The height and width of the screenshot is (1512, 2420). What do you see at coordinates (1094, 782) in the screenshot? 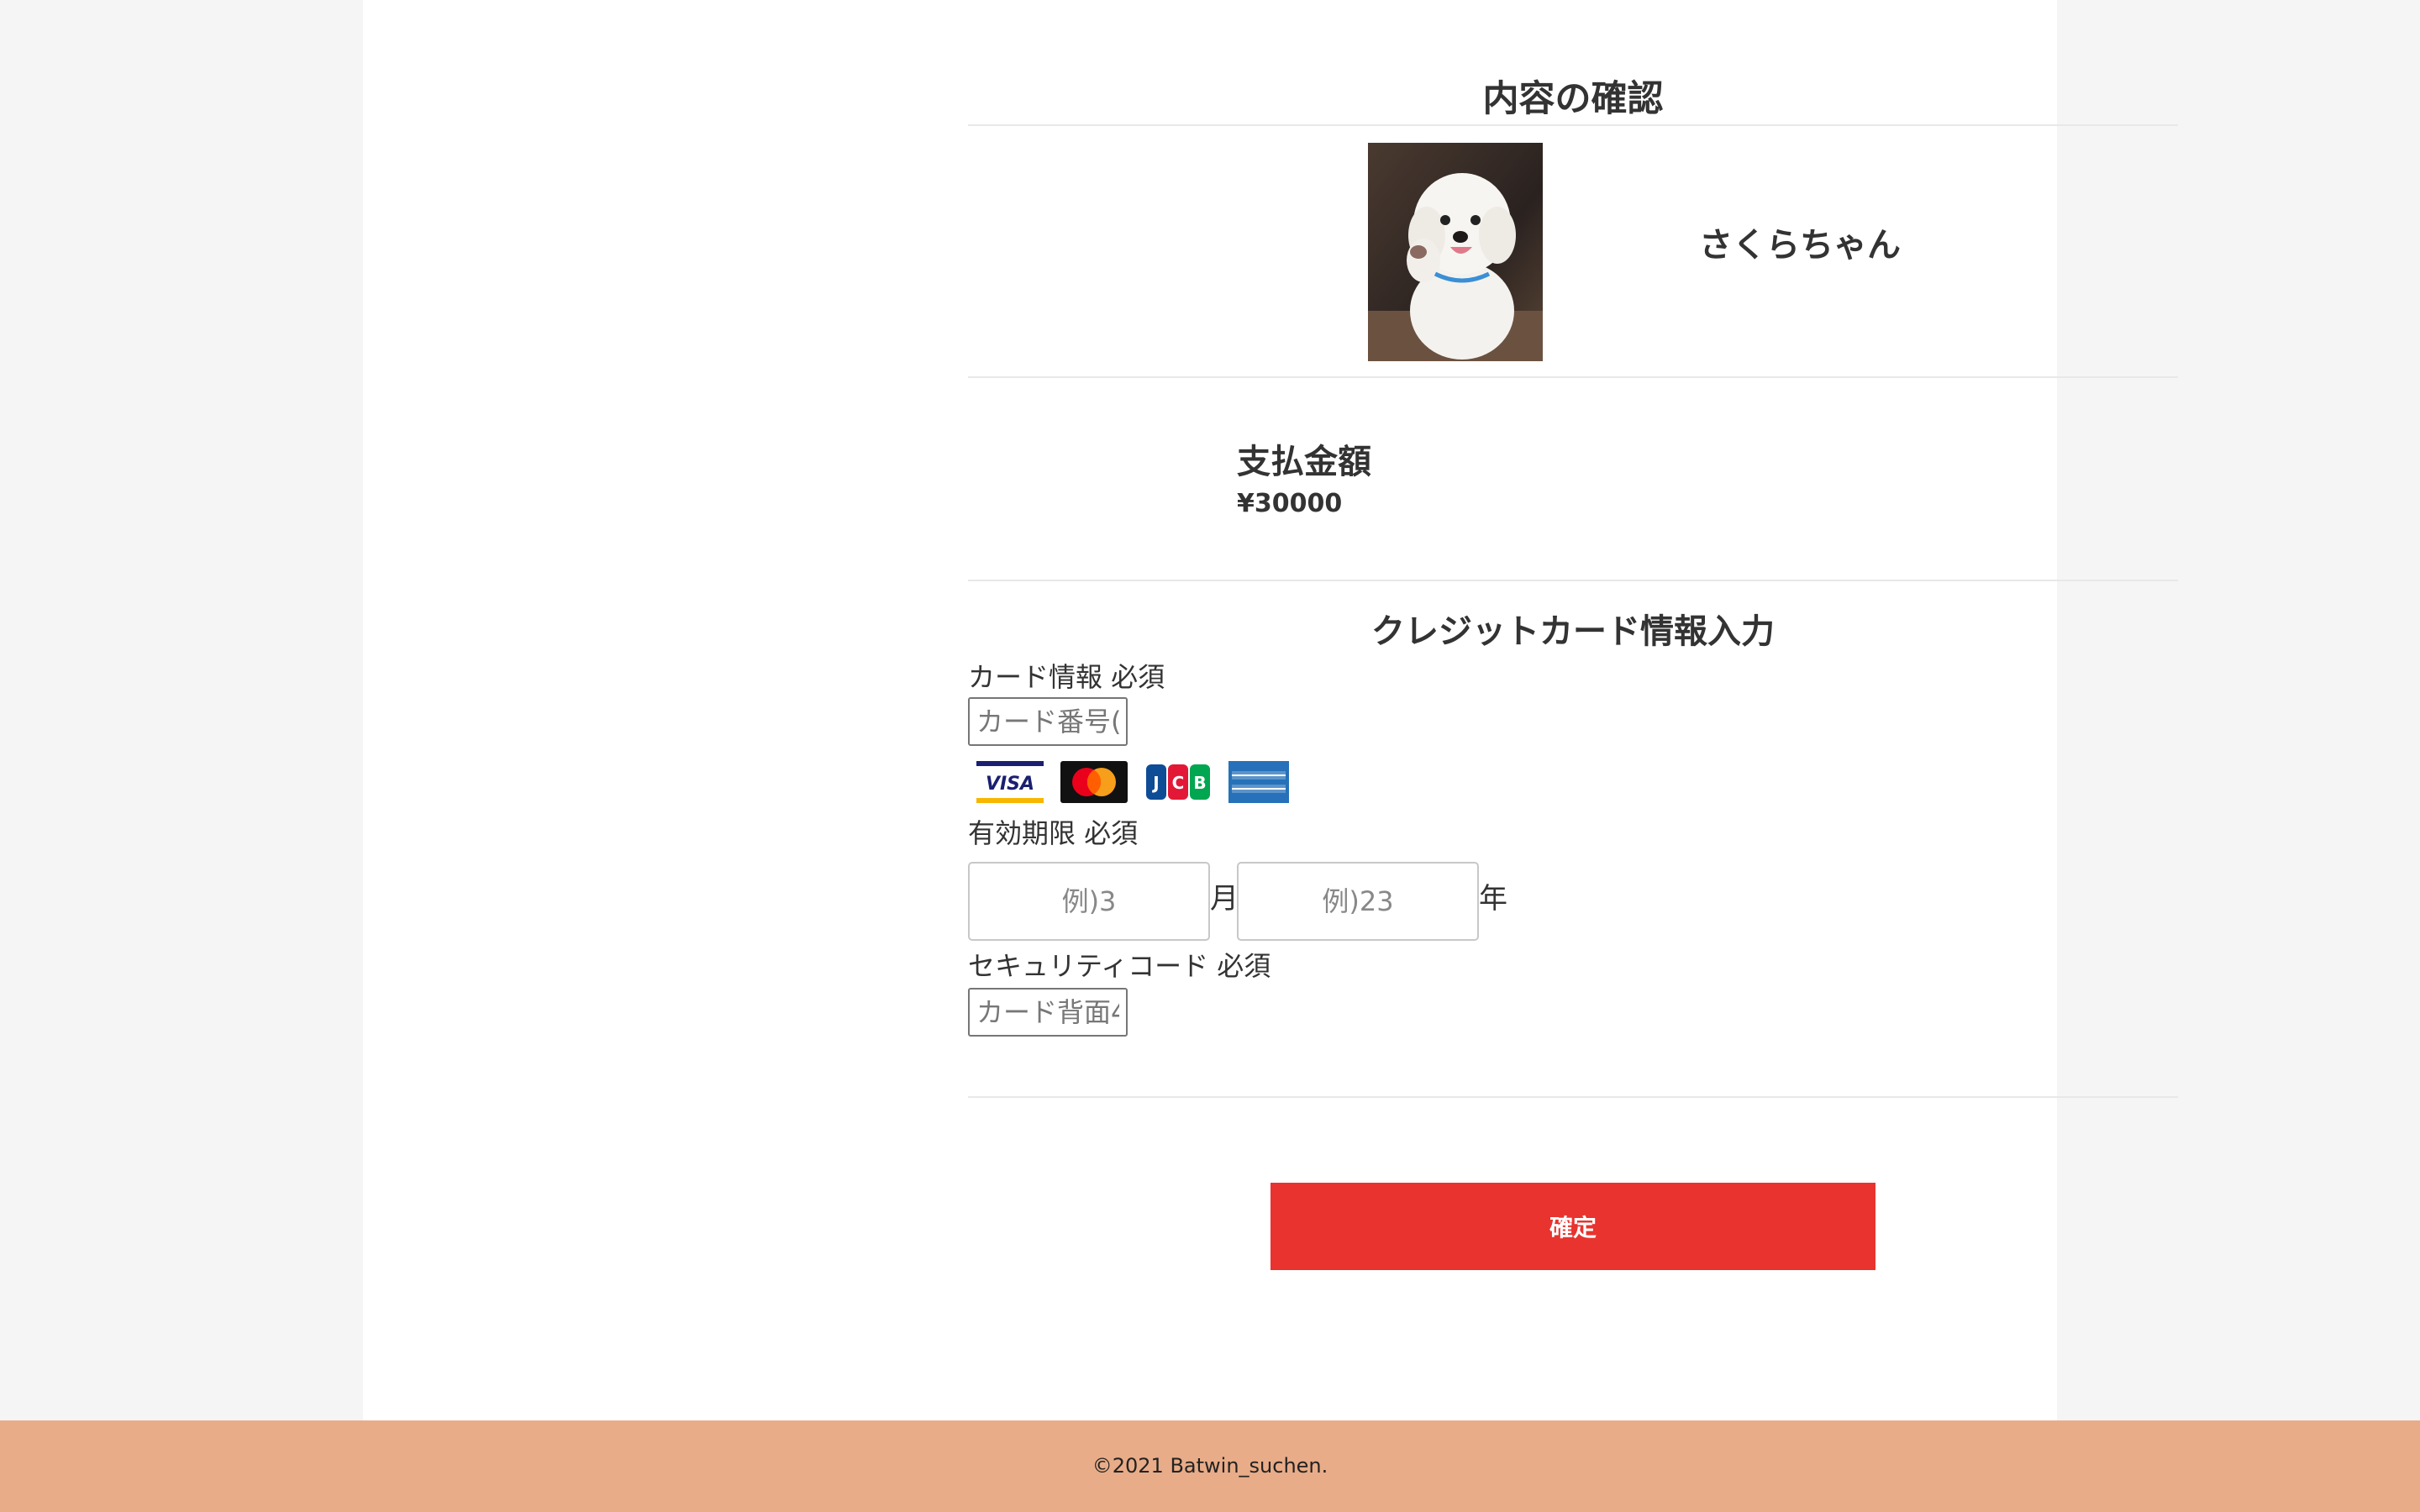
I see `mastercard-logo-icon` at bounding box center [1094, 782].